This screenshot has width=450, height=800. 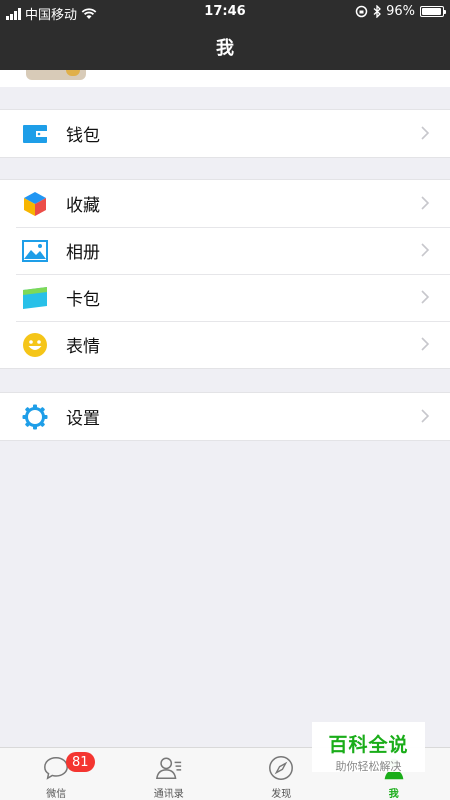 I want to click on watermark-logo: 百科全说 助你轻松解决, so click(x=368, y=747).